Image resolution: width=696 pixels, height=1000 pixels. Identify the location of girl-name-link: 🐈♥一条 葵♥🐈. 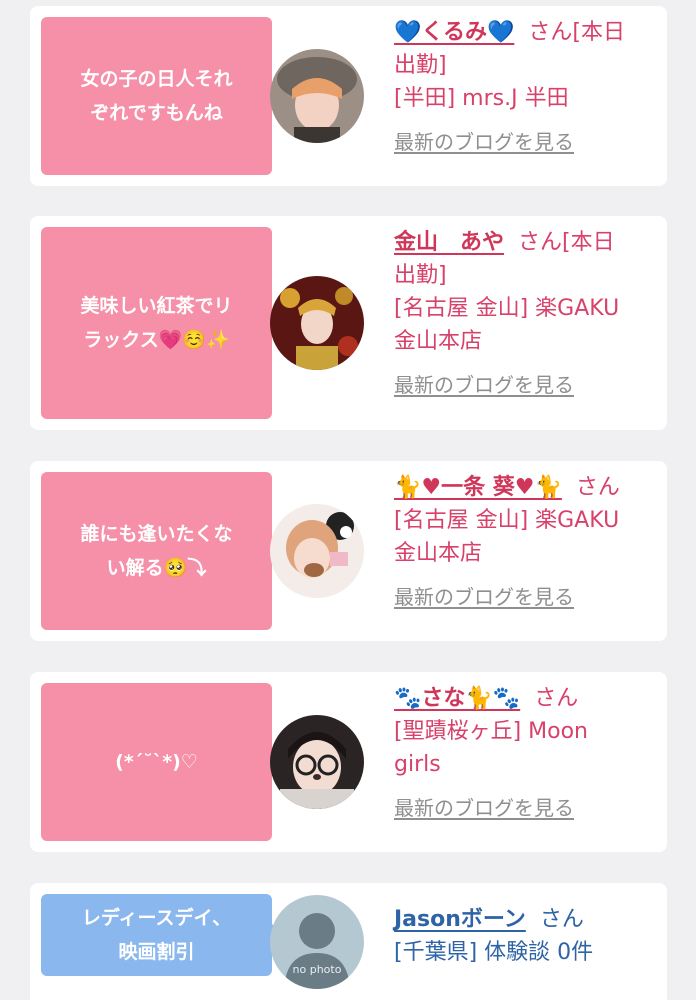
(478, 487).